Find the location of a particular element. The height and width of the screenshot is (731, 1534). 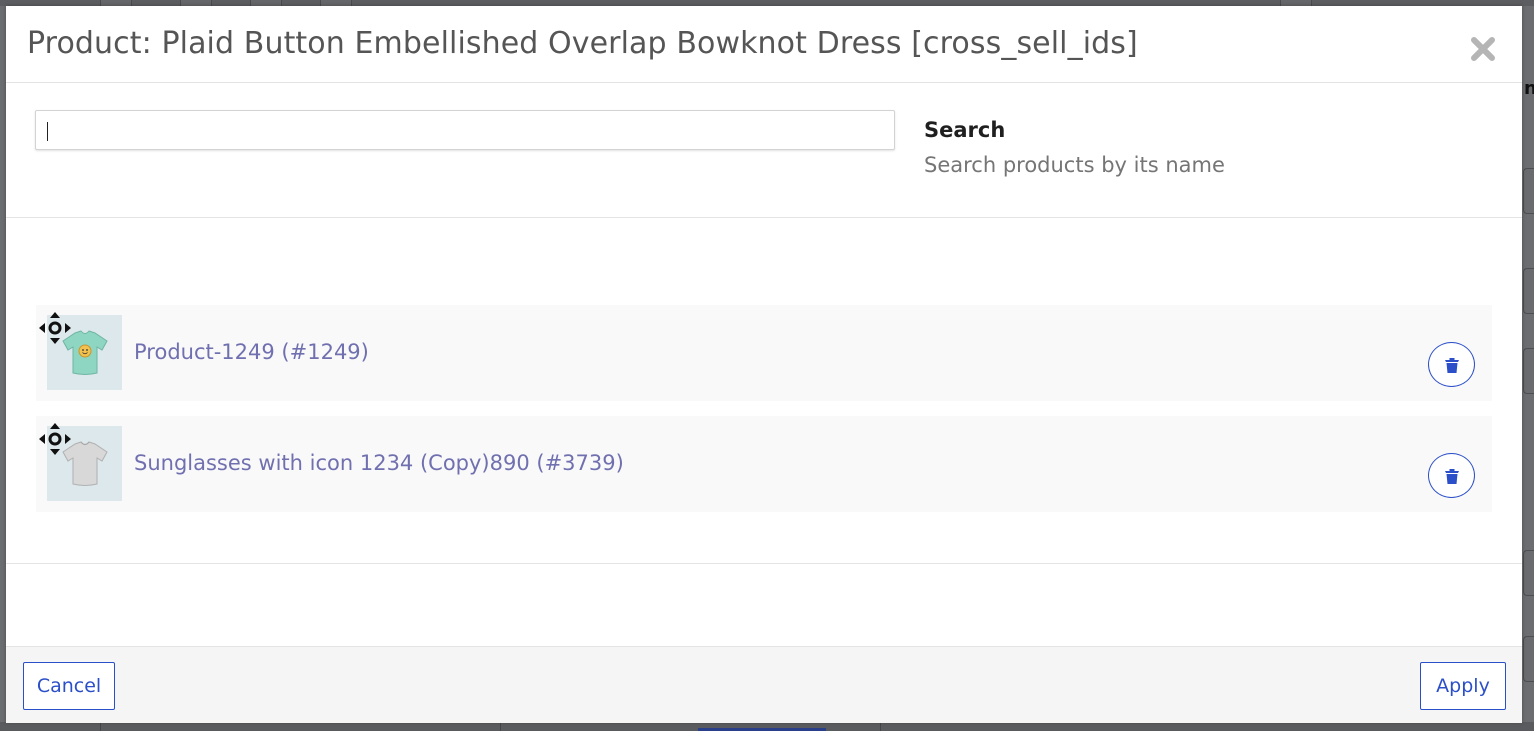

search-help-text: Search products by its name is located at coordinates (1074, 165).